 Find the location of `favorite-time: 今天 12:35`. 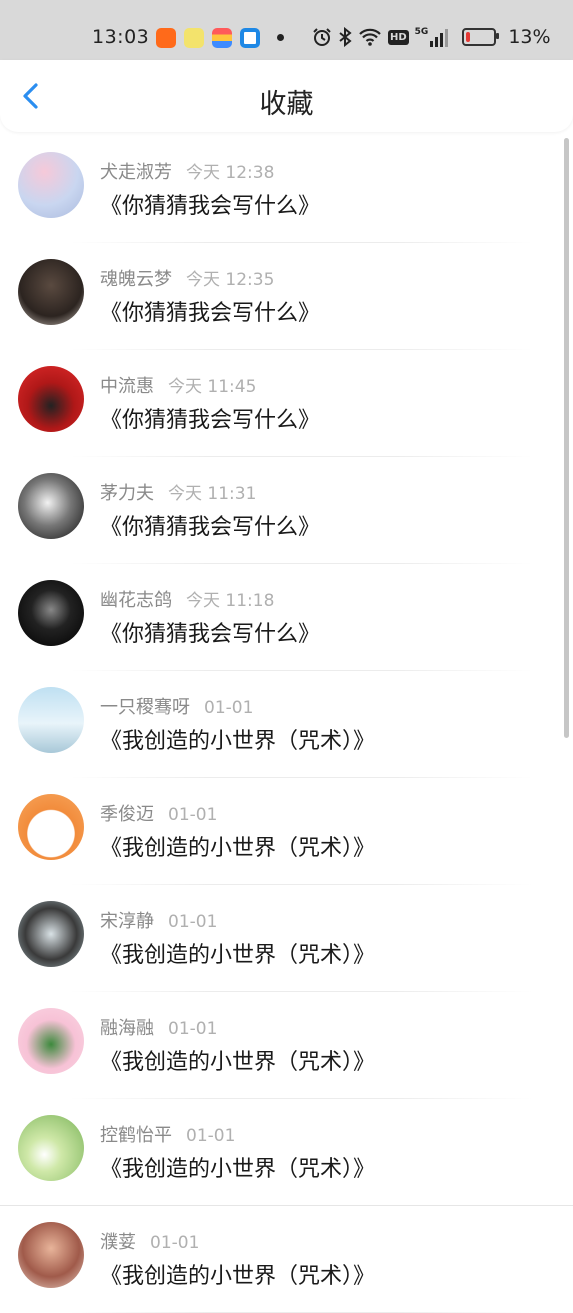

favorite-time: 今天 12:35 is located at coordinates (230, 280).